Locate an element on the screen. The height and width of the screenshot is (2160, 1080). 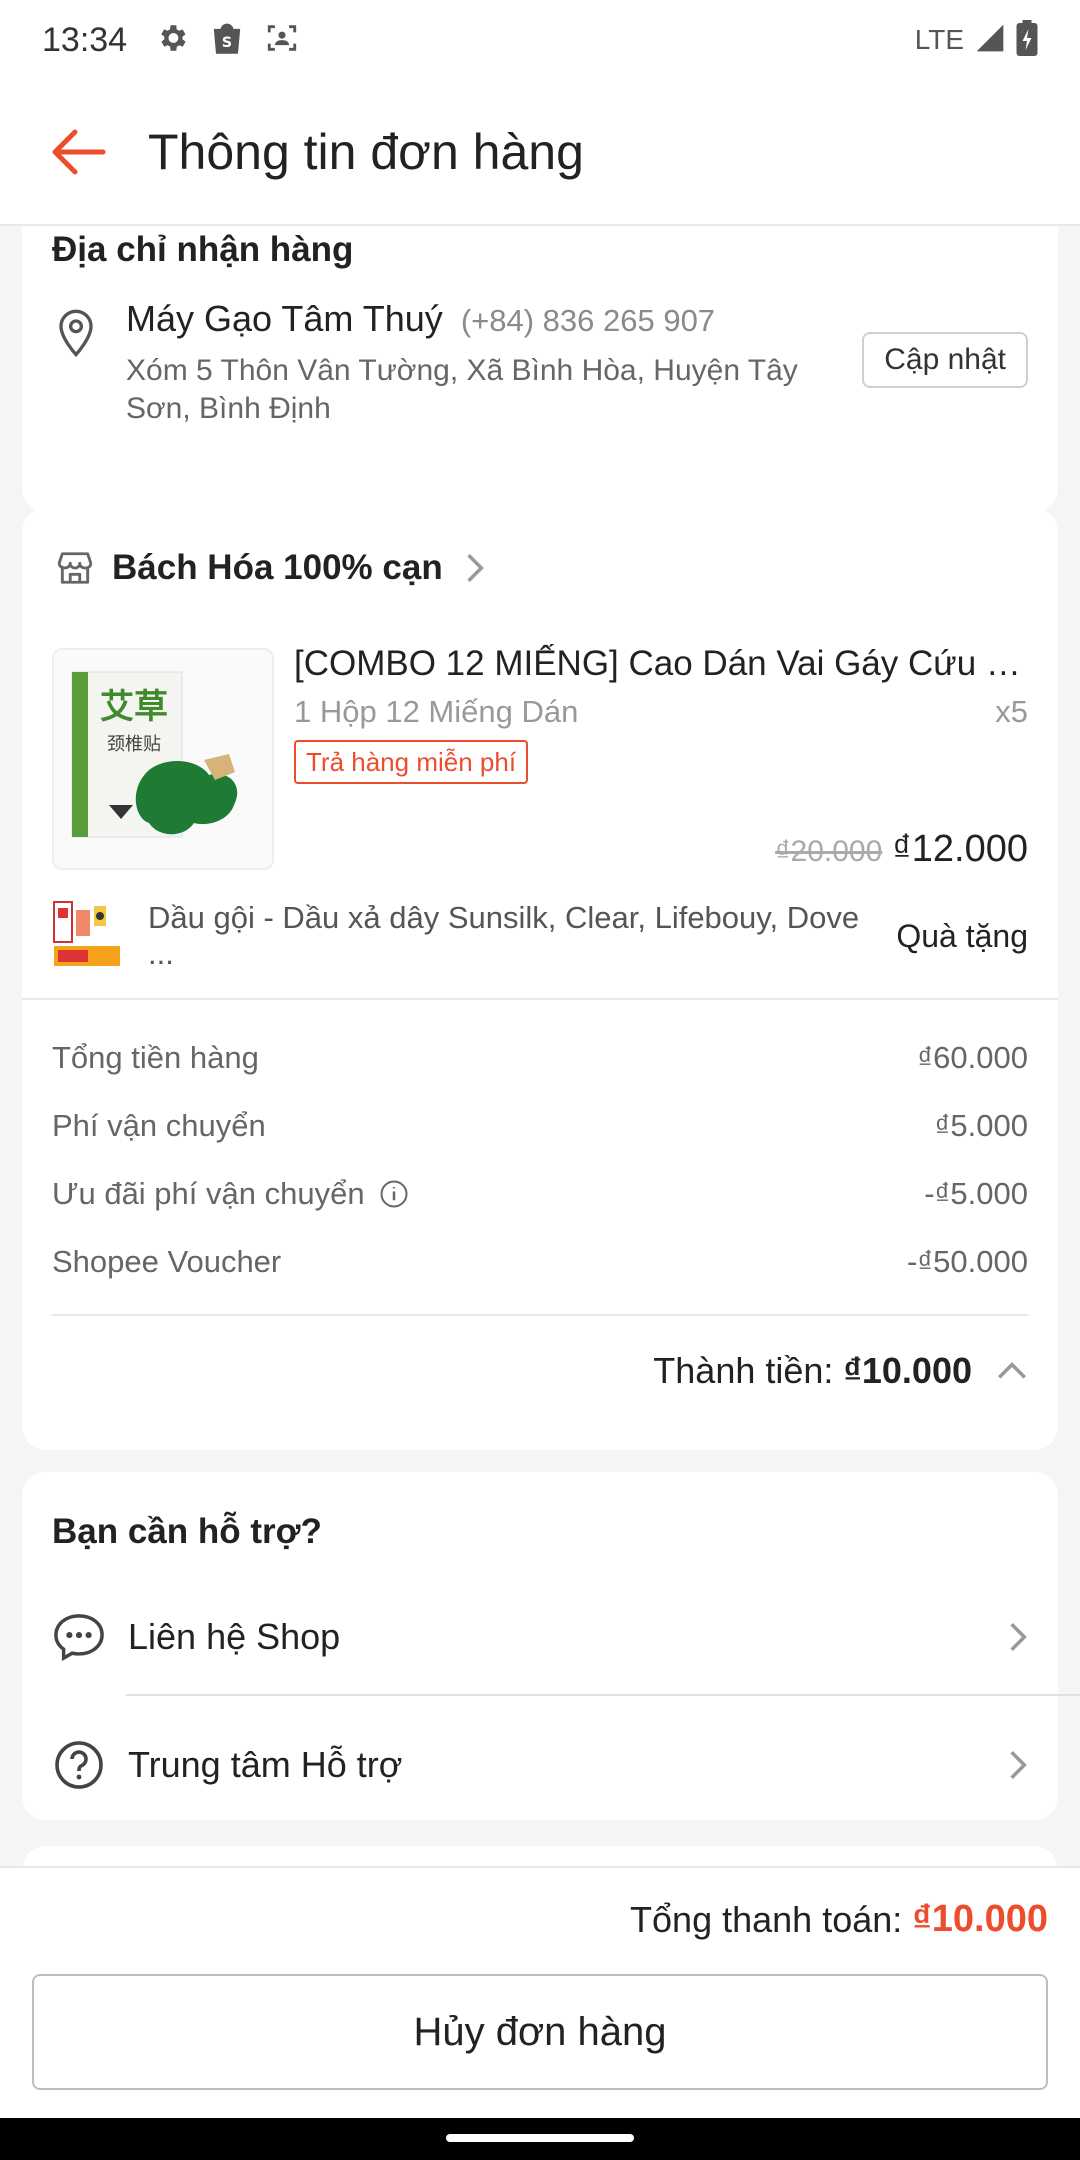
face-scan-icon is located at coordinates (282, 40).